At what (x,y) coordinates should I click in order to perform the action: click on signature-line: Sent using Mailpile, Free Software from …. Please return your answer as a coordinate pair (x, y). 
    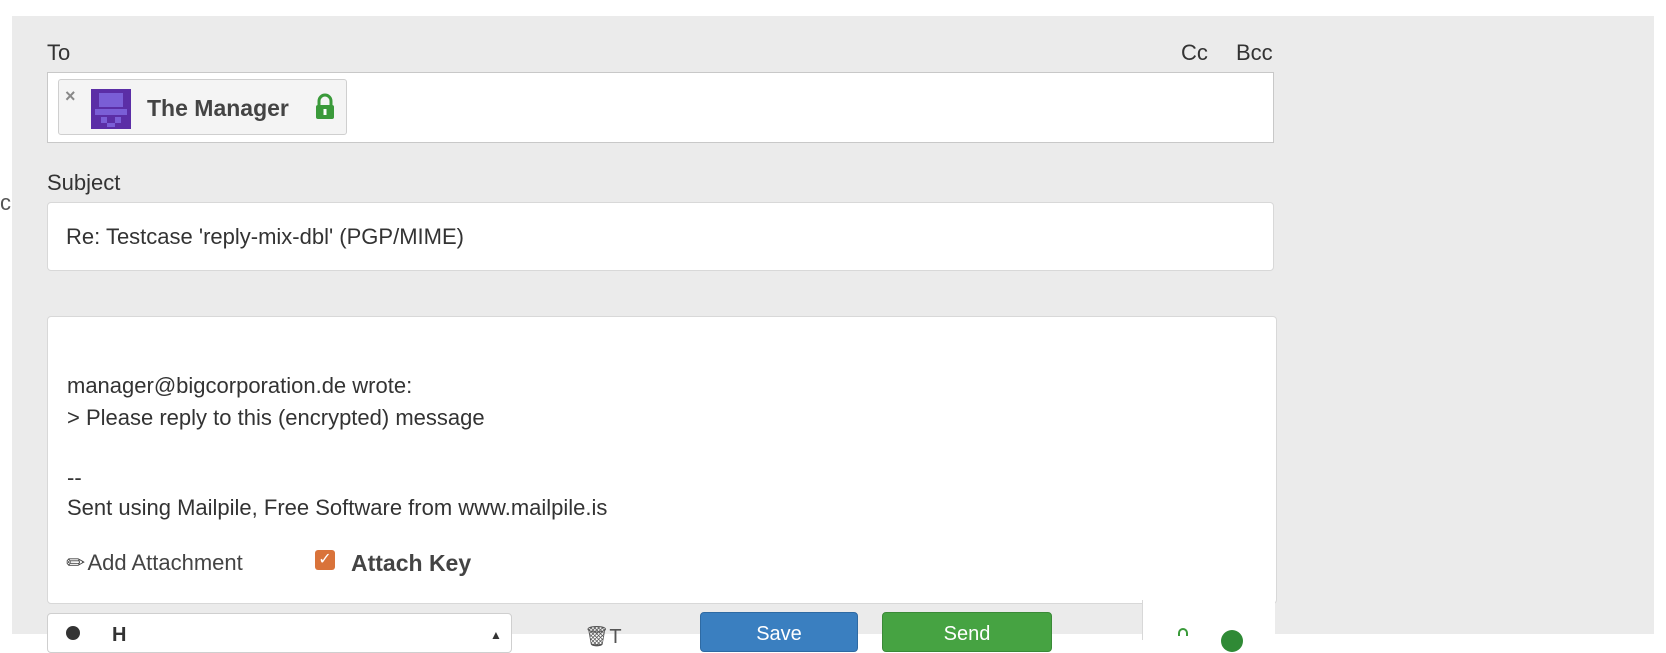
    Looking at the image, I should click on (337, 507).